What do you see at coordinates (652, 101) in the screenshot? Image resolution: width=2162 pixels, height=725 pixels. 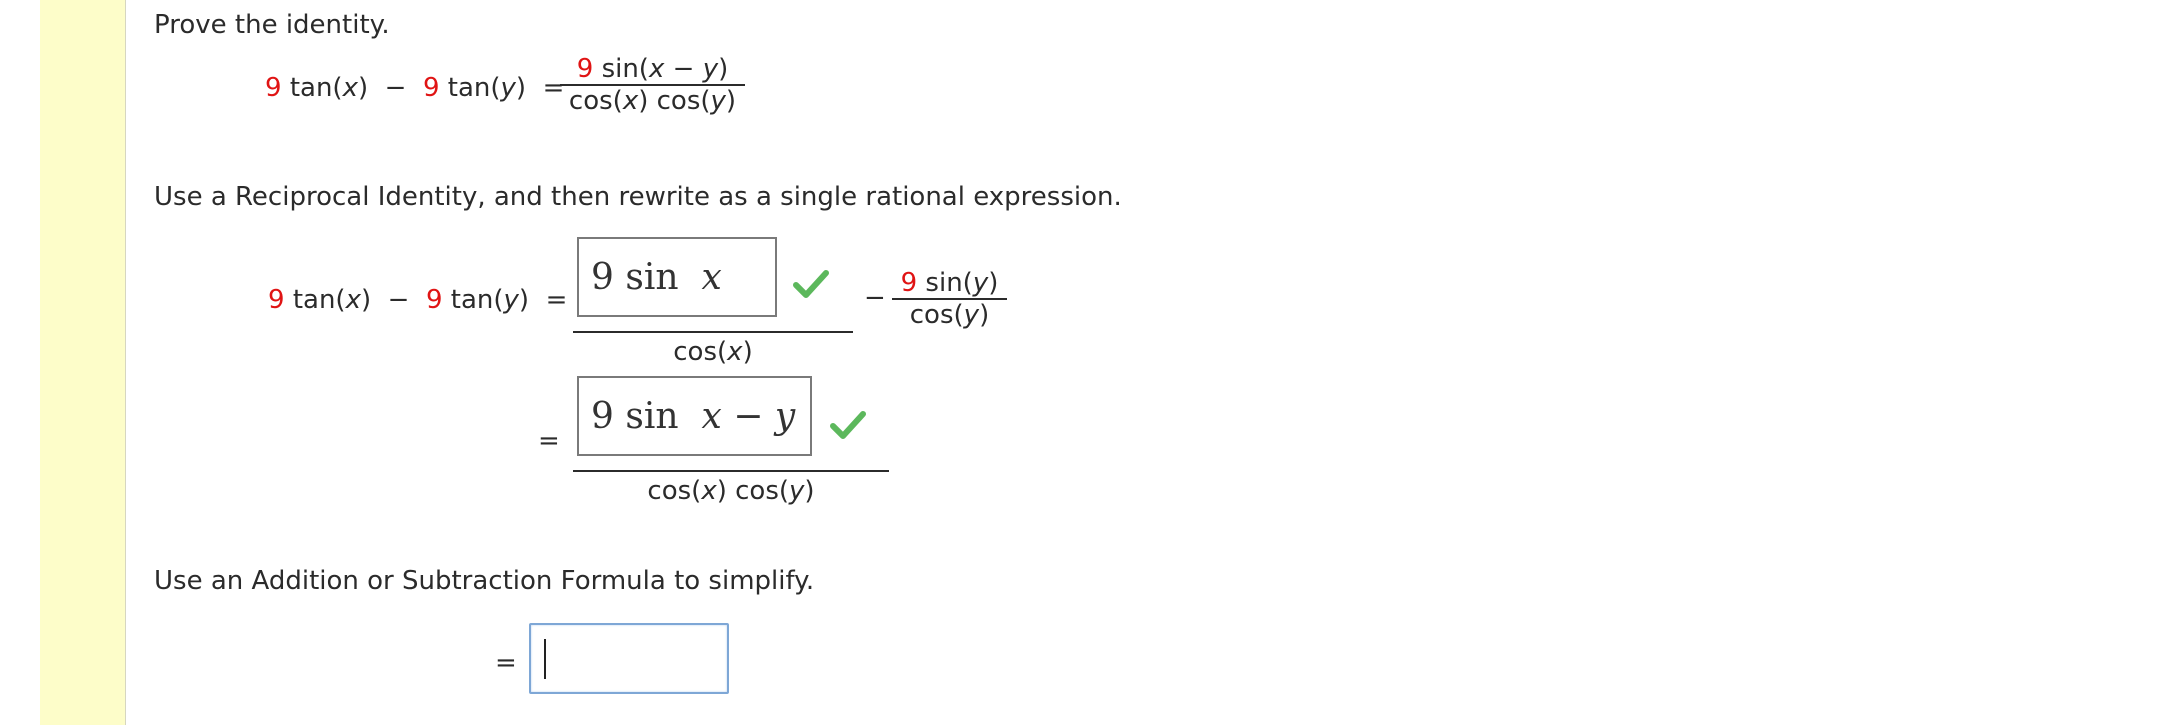 I see `identity-denominator: cos(x) cos(y)` at bounding box center [652, 101].